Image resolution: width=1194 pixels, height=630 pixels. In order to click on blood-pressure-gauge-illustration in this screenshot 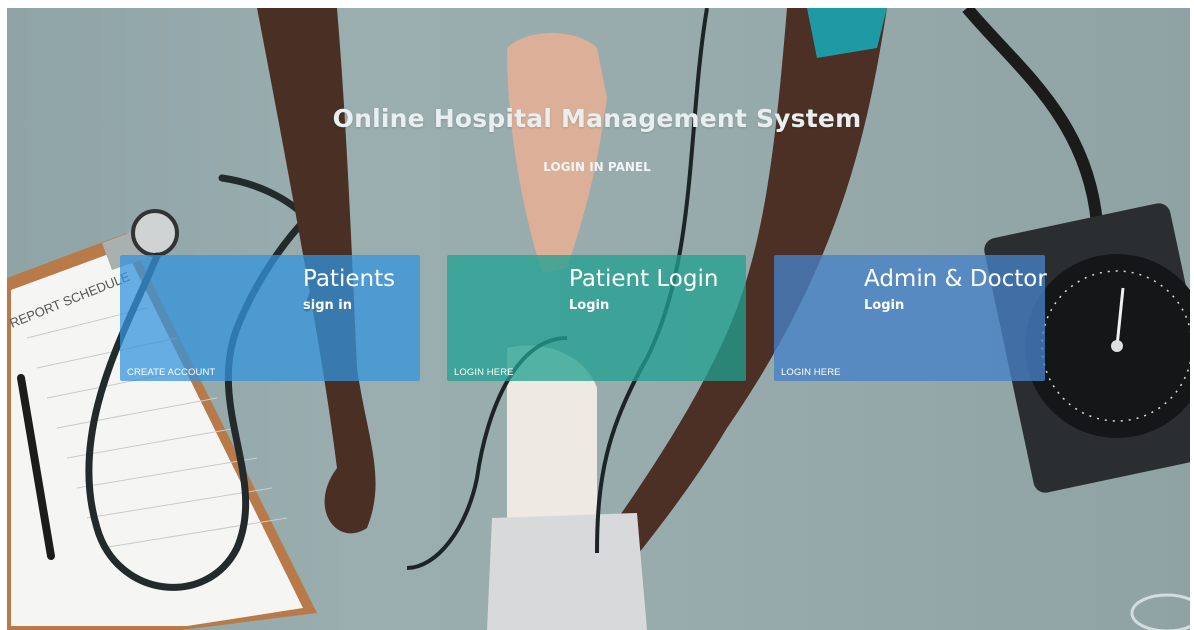, I will do `click(1076, 250)`.